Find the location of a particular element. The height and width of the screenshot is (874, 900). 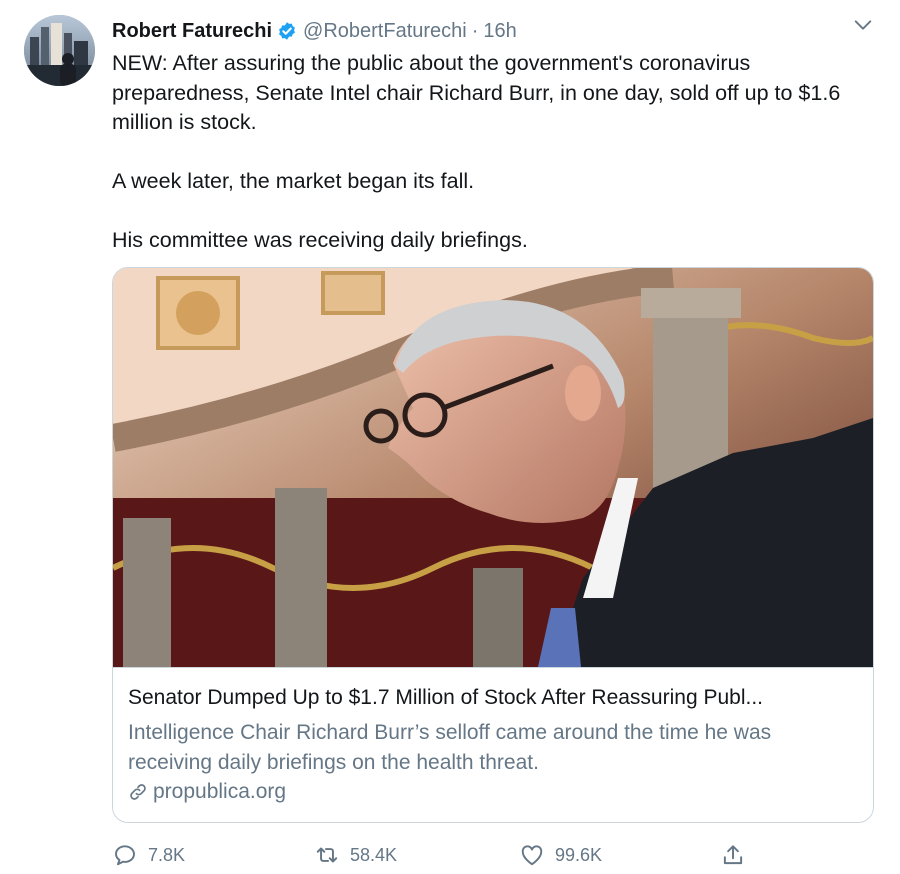

heart-icon is located at coordinates (532, 855).